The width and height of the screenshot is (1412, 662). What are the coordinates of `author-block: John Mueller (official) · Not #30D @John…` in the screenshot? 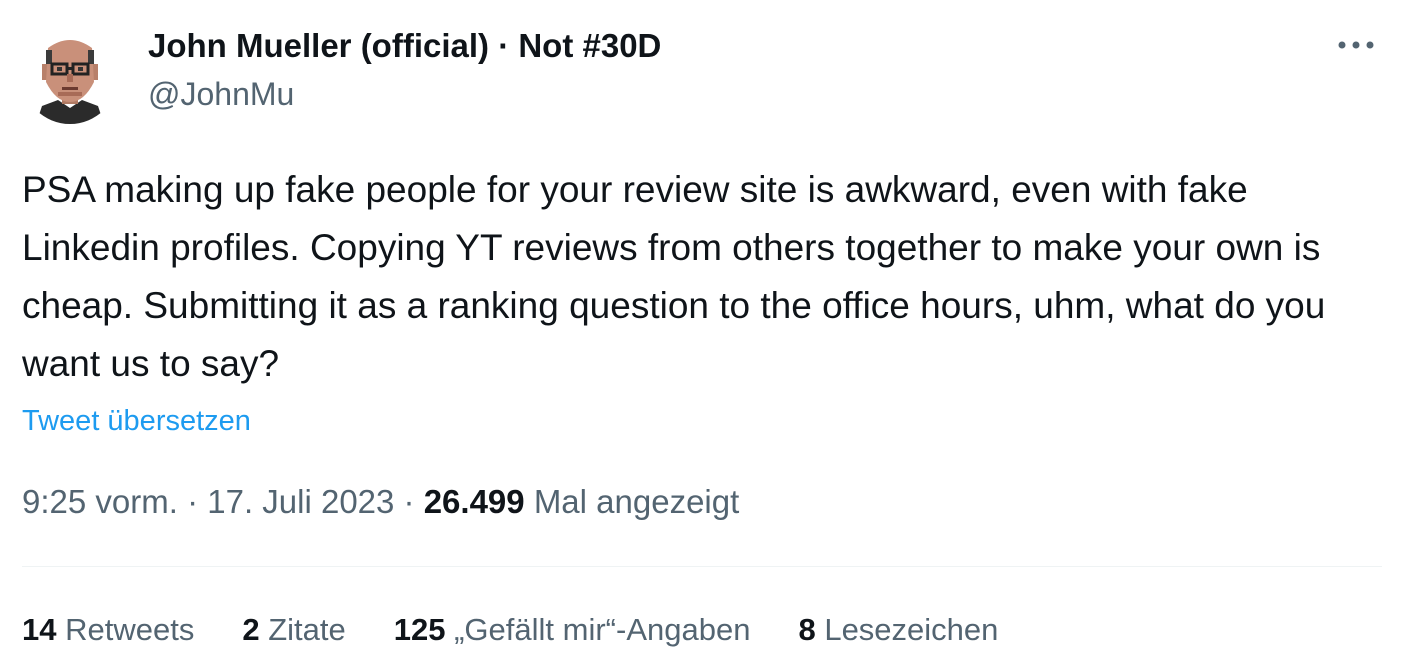 It's located at (404, 70).